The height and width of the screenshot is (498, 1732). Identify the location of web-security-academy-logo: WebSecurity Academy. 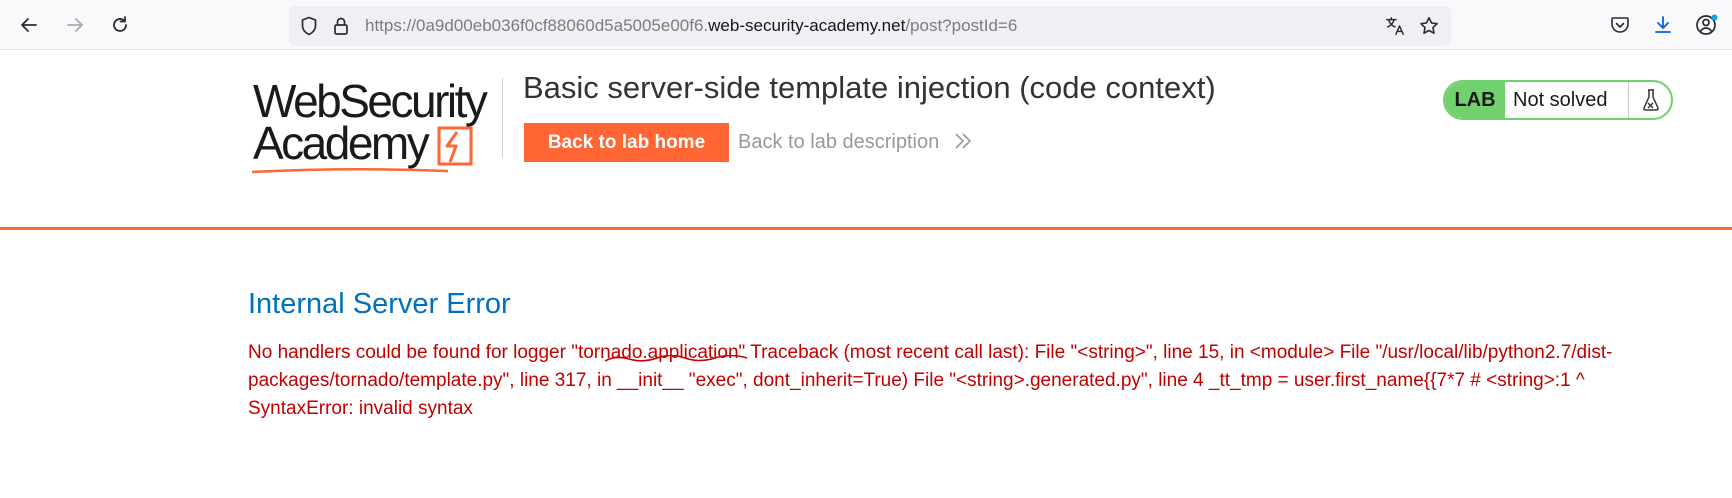
(380, 126).